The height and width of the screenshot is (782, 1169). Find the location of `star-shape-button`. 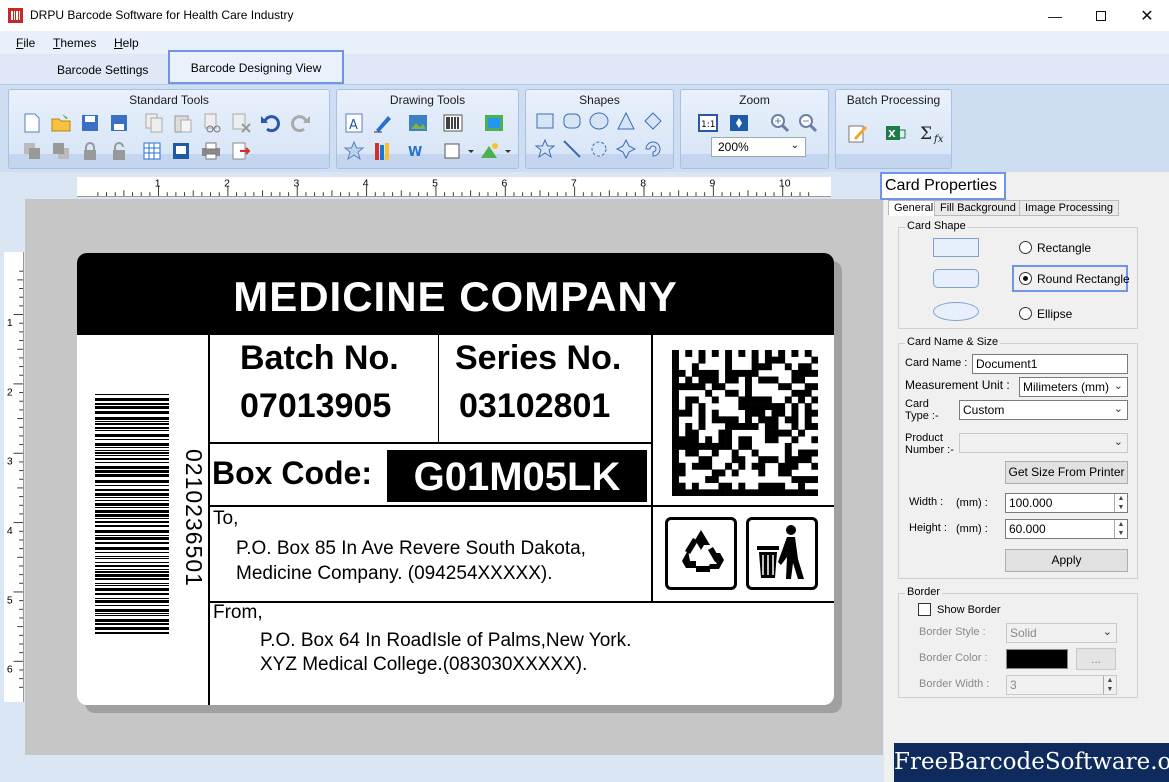

star-shape-button is located at coordinates (545, 149).